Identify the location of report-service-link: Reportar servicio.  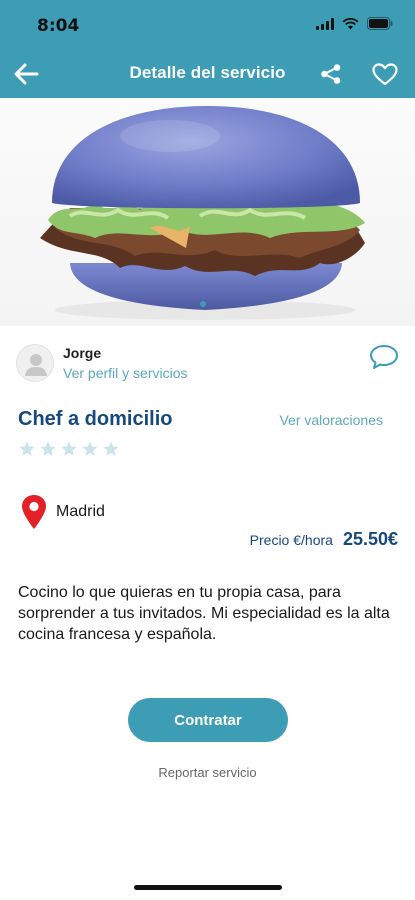
(207, 772).